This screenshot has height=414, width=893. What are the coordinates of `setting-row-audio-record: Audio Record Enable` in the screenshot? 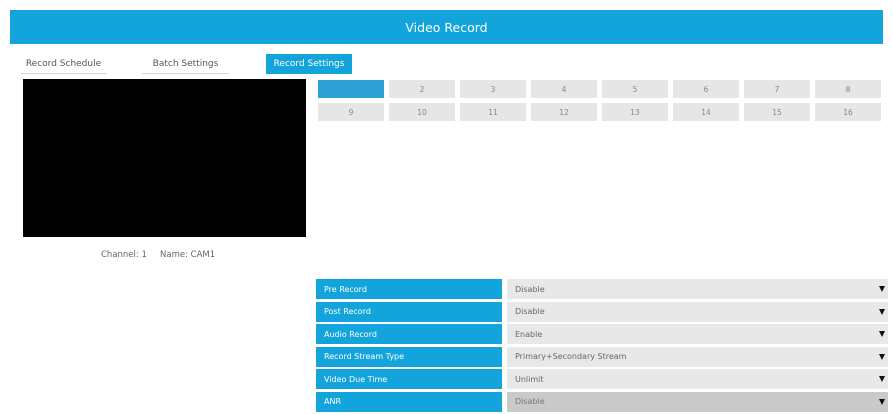 It's located at (602, 334).